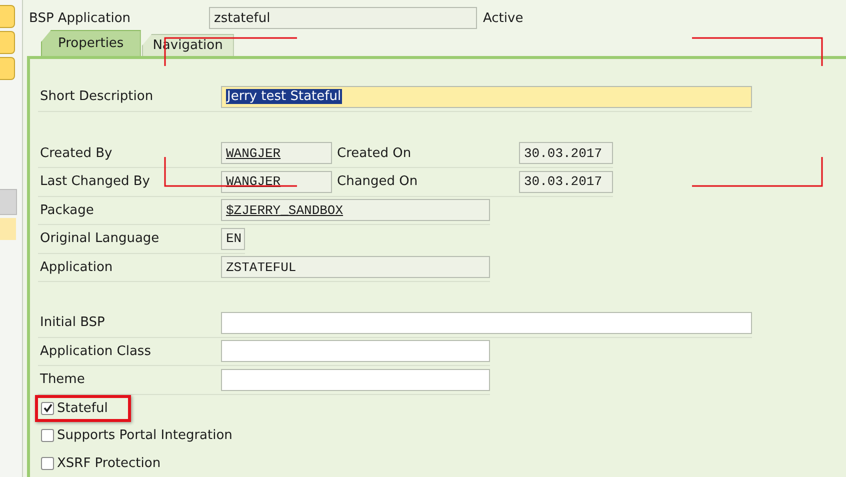 The image size is (846, 477). What do you see at coordinates (503, 18) in the screenshot?
I see `status-text: Active` at bounding box center [503, 18].